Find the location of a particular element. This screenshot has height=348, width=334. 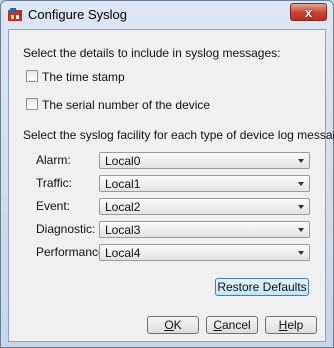

diagnostic-facility-value: Local3 is located at coordinates (123, 230).